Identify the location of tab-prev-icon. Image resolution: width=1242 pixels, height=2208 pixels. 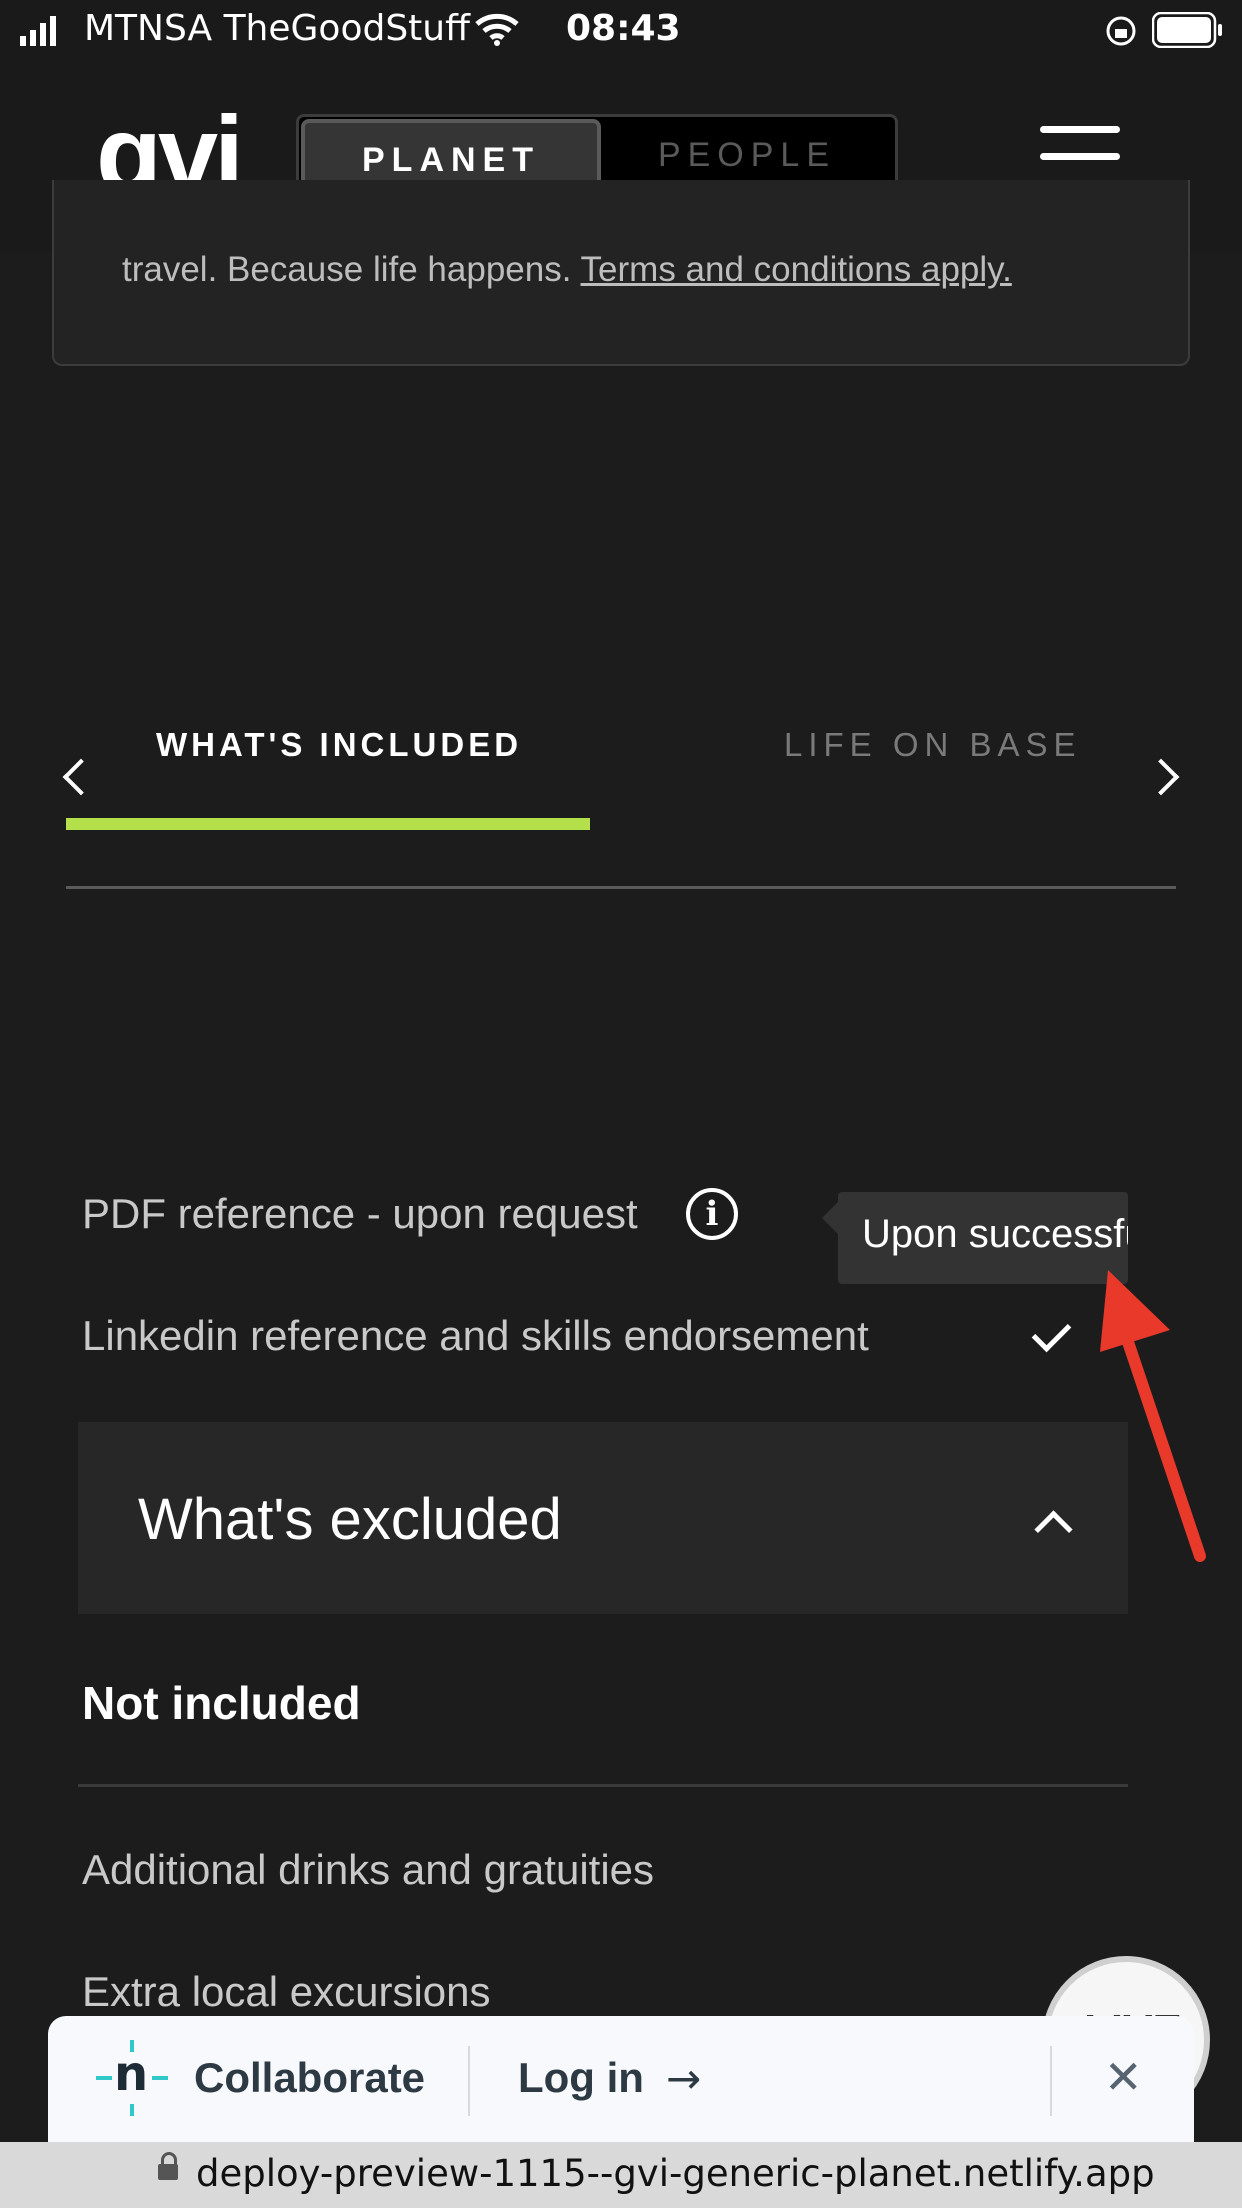
(81, 777).